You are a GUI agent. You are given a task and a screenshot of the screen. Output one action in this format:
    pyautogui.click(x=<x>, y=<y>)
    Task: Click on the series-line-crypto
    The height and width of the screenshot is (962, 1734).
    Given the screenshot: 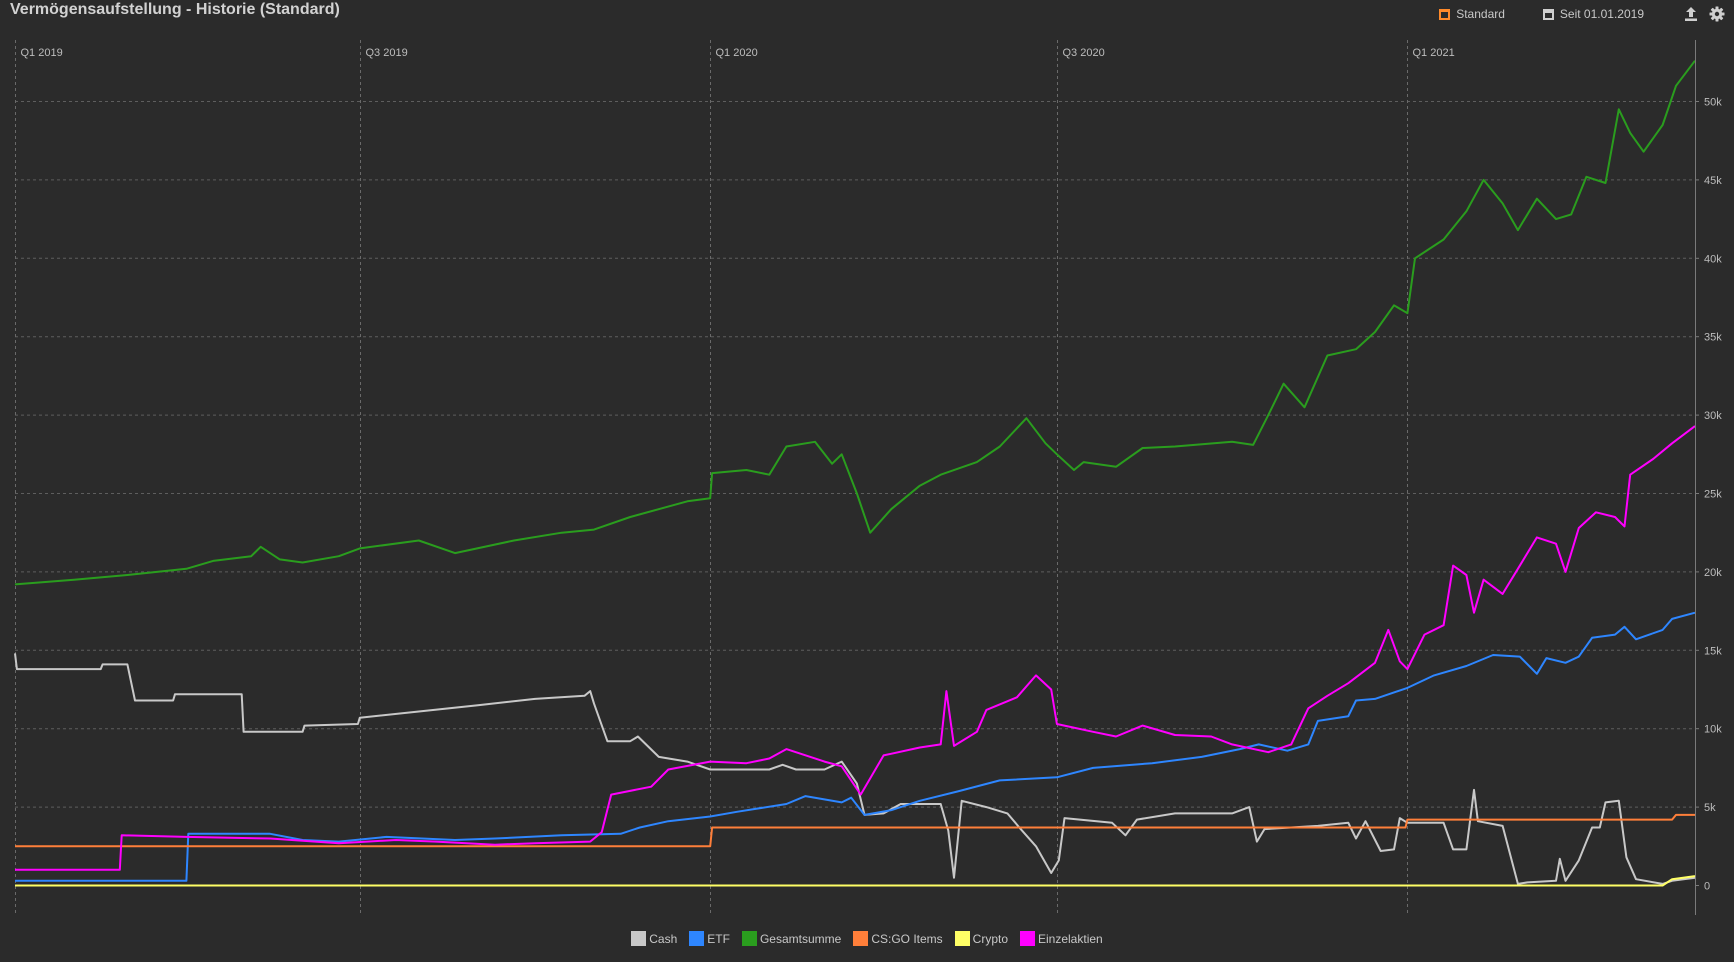 What is the action you would take?
    pyautogui.click(x=855, y=881)
    